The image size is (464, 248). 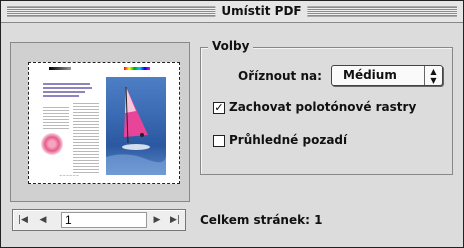 I want to click on crop-to-value: Médium, so click(x=370, y=75).